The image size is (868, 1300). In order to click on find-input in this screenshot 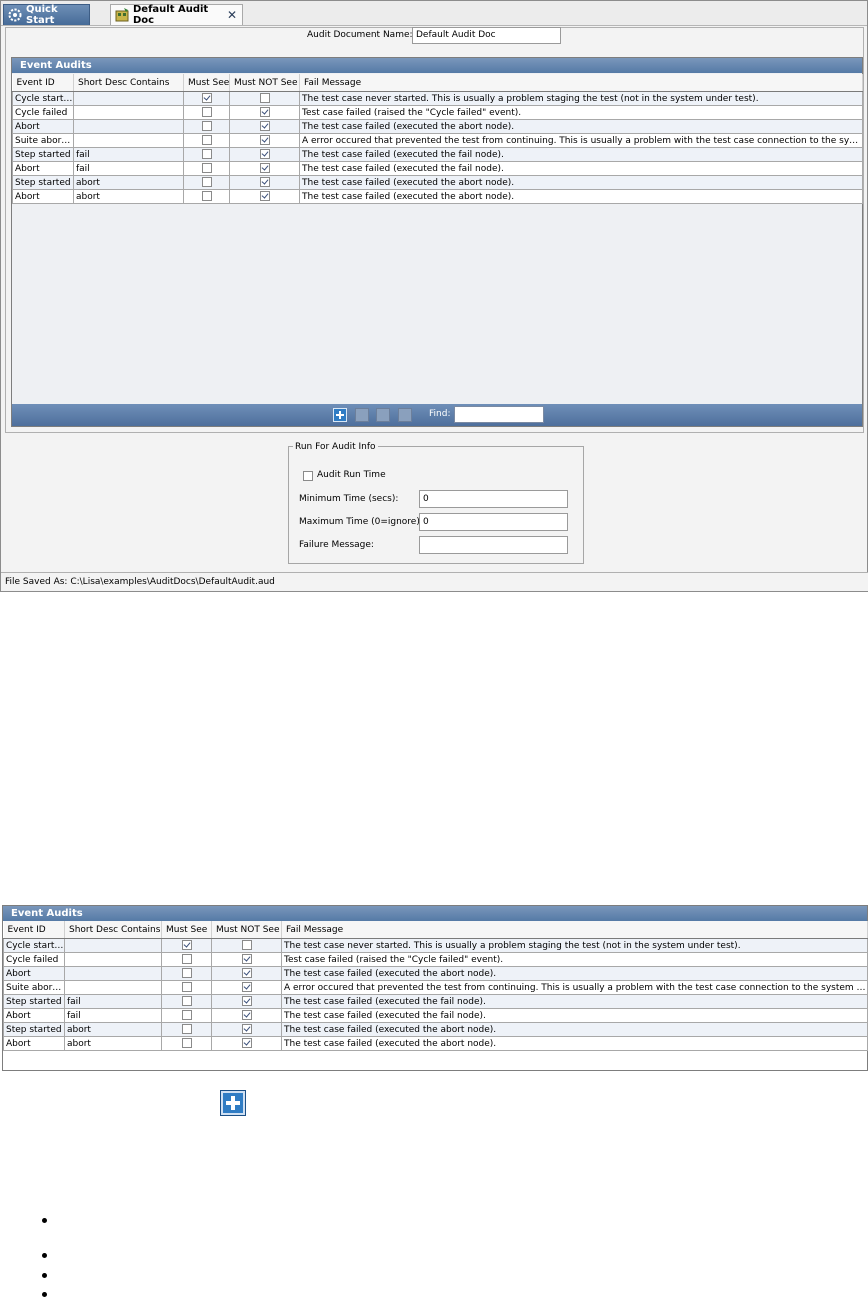, I will do `click(499, 414)`.